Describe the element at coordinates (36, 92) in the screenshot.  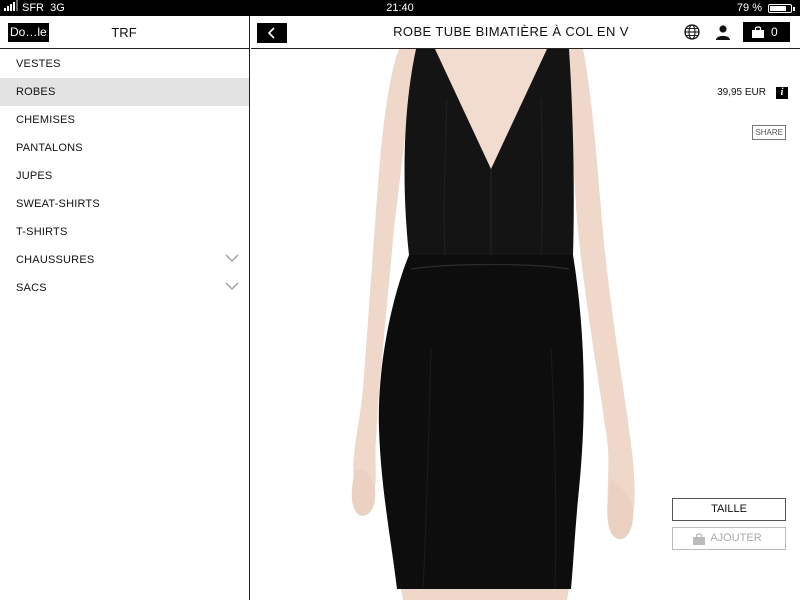
I see `sidebar-item-label: ROBES` at that location.